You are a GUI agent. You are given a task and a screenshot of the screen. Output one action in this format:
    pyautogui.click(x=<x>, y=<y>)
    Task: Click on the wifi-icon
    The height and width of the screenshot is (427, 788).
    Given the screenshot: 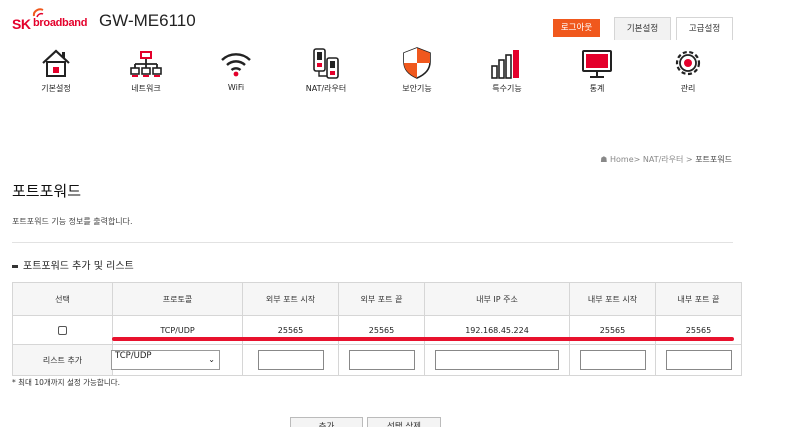 What is the action you would take?
    pyautogui.click(x=236, y=65)
    